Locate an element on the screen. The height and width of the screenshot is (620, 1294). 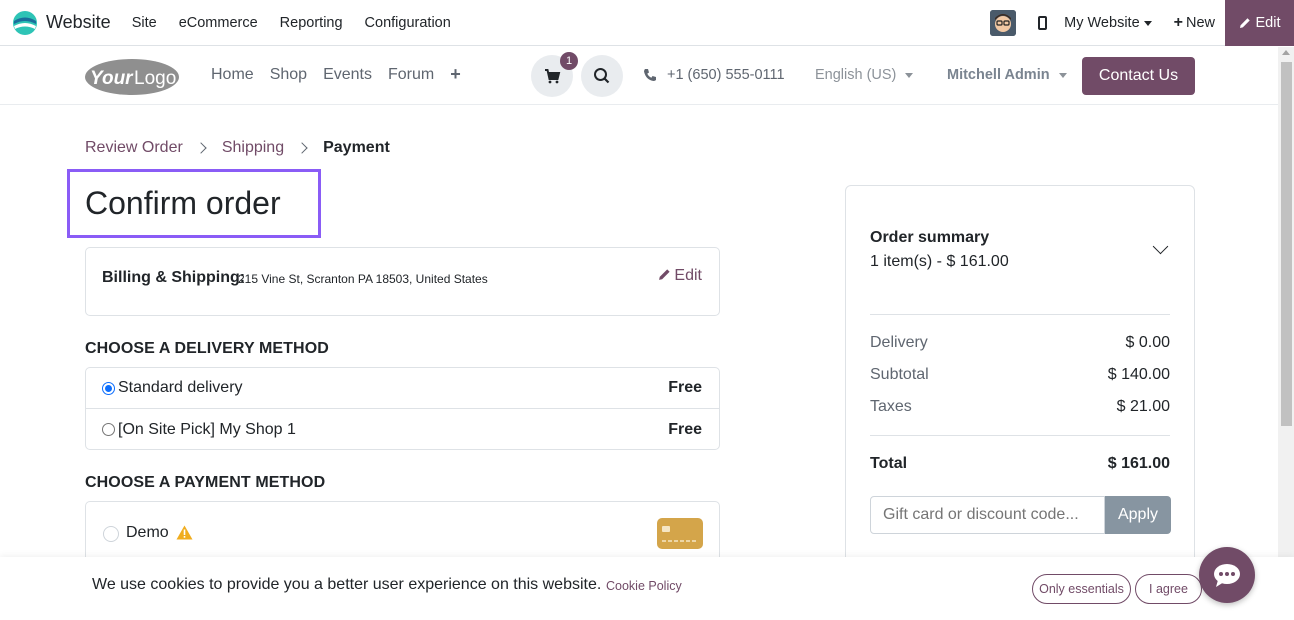
edit-address-label: Edit is located at coordinates (688, 275).